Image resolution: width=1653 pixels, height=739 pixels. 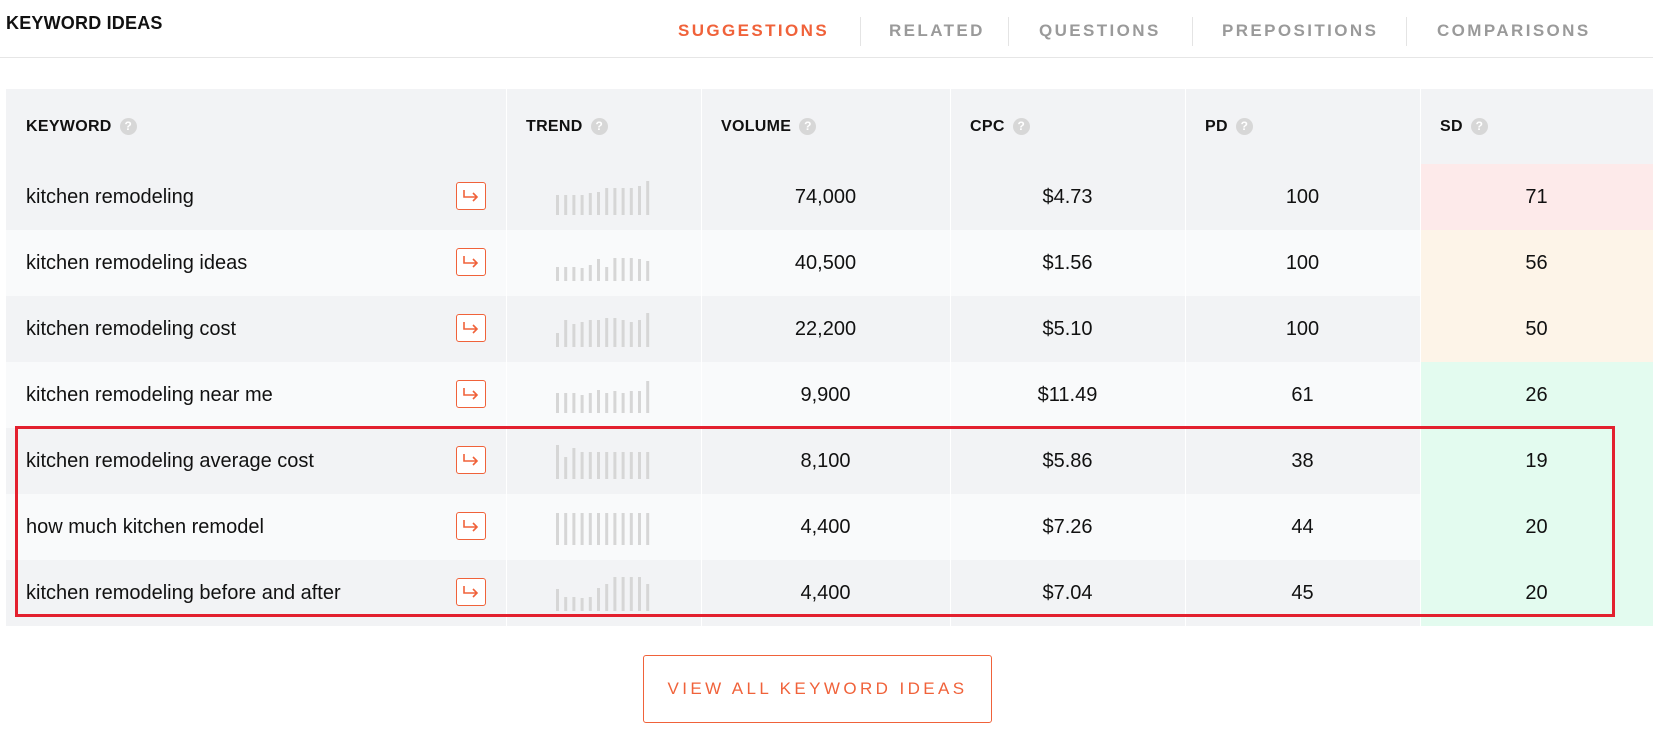 What do you see at coordinates (1302, 460) in the screenshot?
I see `pd-cell: 38` at bounding box center [1302, 460].